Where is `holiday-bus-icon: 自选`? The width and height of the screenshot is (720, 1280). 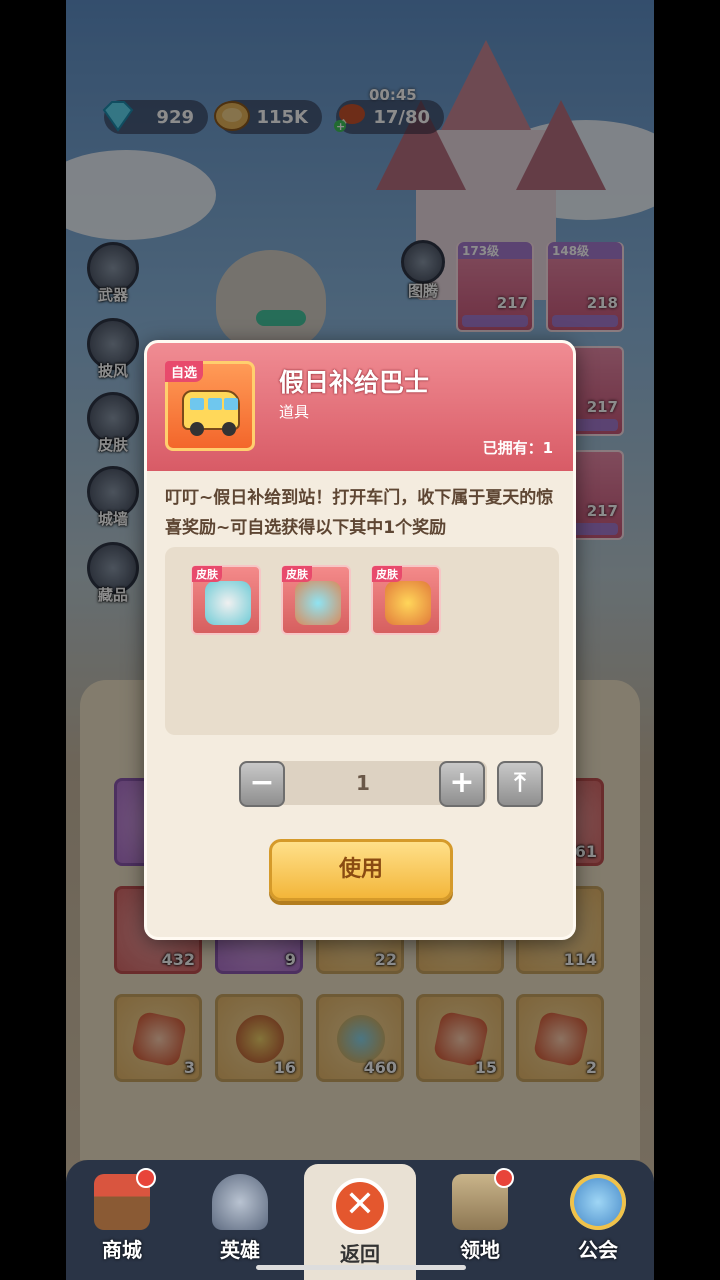
holiday-bus-icon: 自选 is located at coordinates (210, 406).